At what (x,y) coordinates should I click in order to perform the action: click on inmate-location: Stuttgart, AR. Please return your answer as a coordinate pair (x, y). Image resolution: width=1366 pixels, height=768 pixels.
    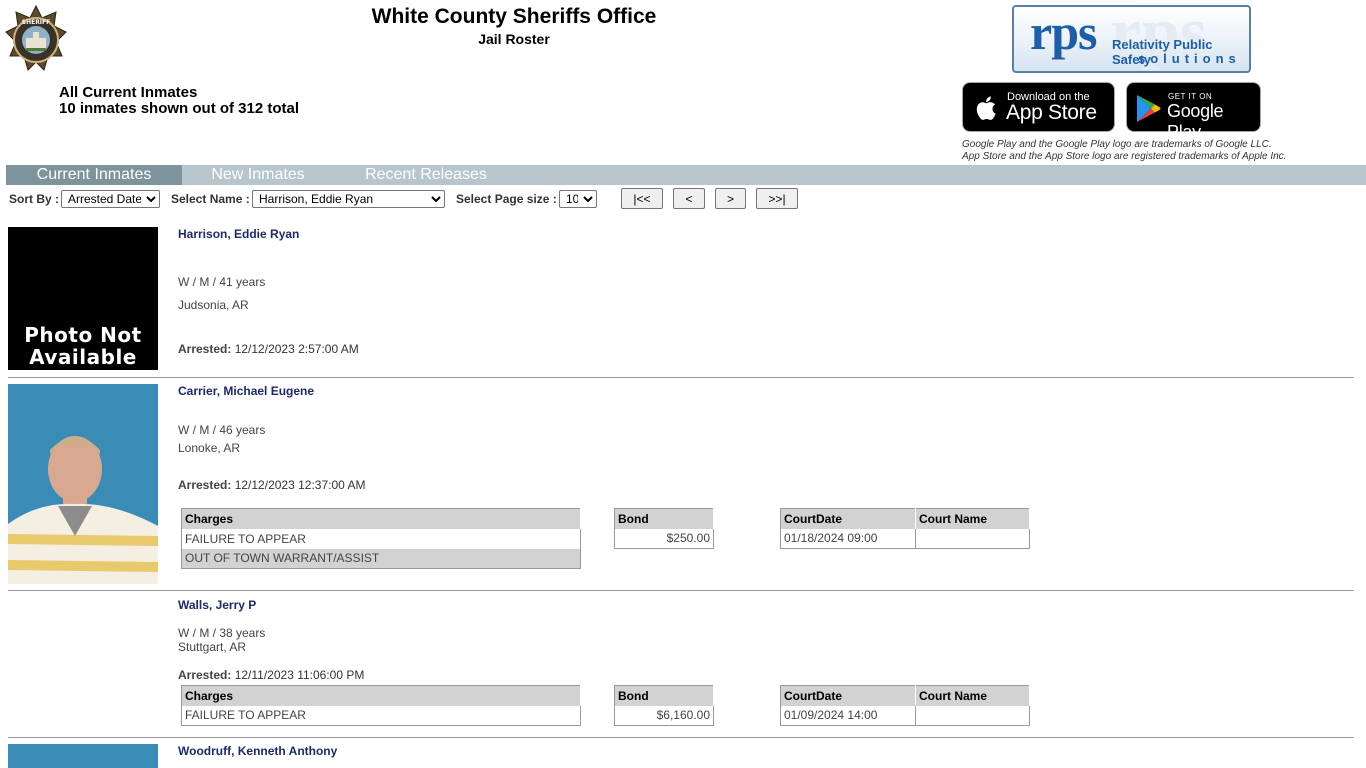
    Looking at the image, I should click on (212, 647).